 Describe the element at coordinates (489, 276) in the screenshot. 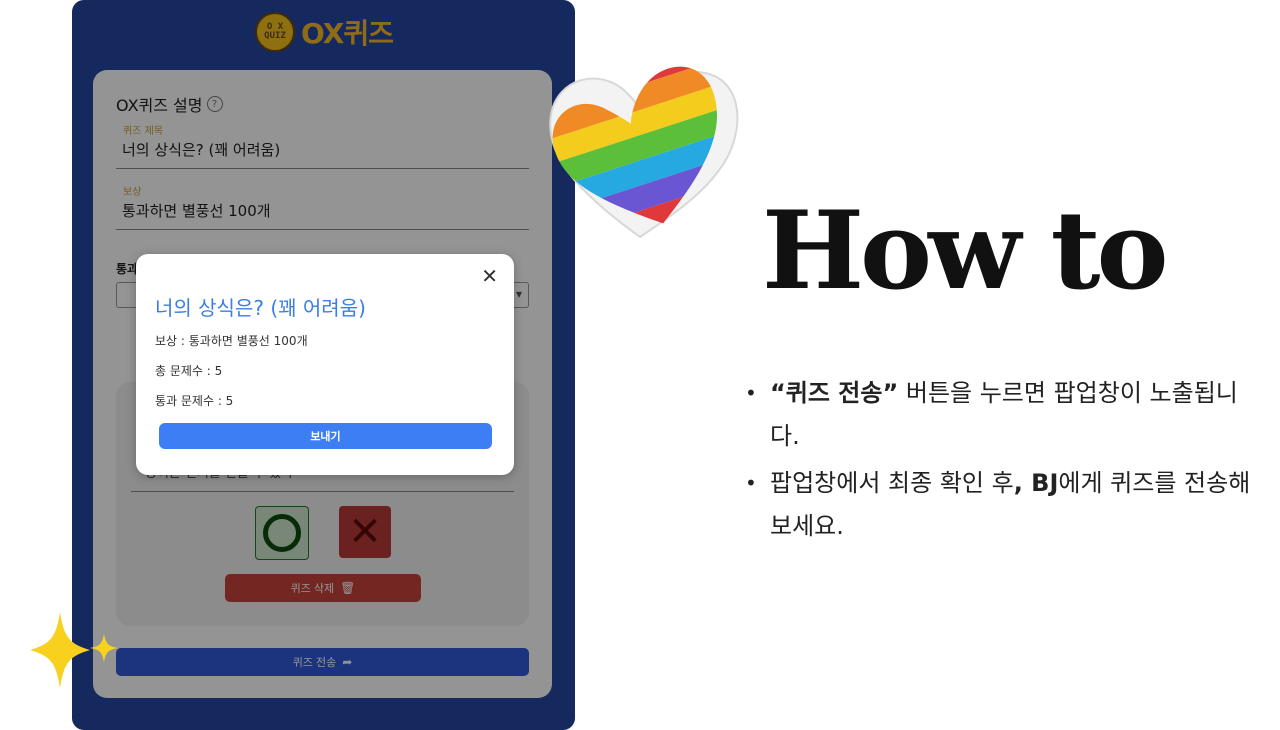

I see `close-icon: ✕` at that location.